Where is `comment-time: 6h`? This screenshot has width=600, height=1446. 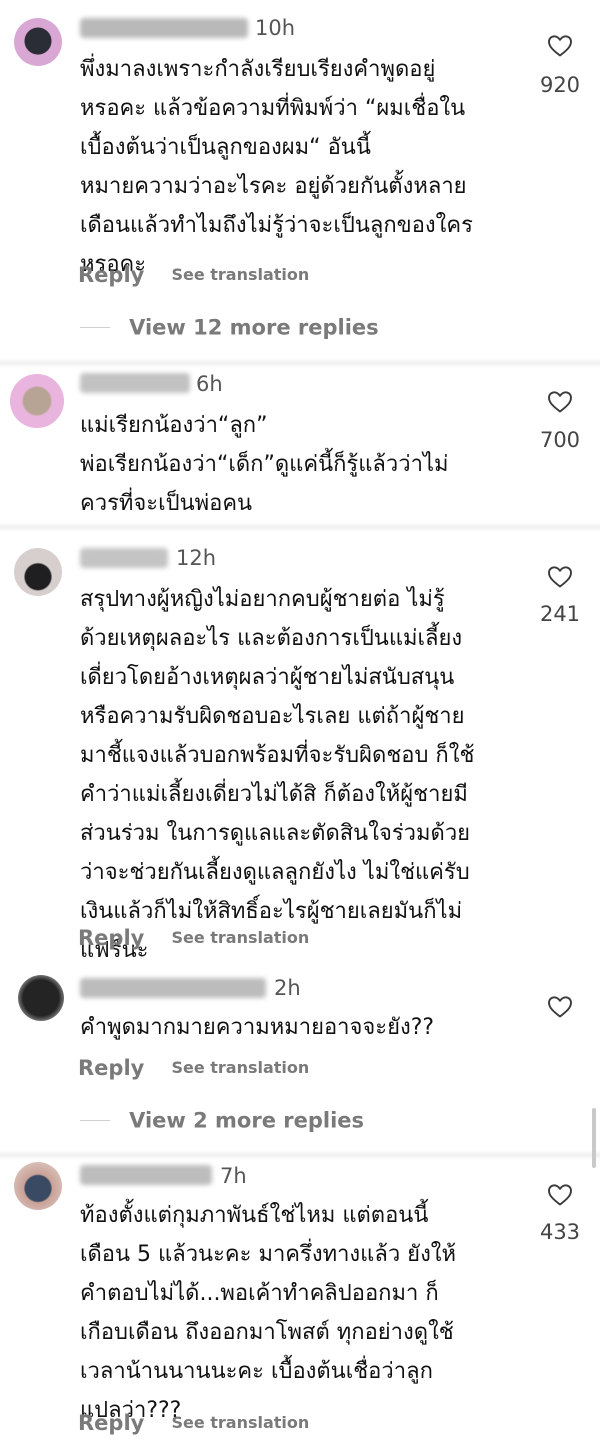
comment-time: 6h is located at coordinates (209, 384).